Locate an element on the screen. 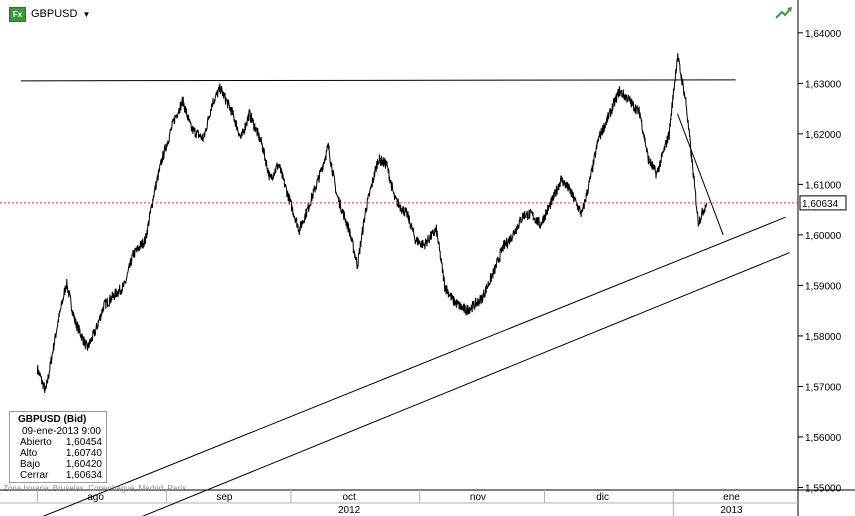 This screenshot has height=516, width=855. y-tick-label: 1,58000 is located at coordinates (823, 337).